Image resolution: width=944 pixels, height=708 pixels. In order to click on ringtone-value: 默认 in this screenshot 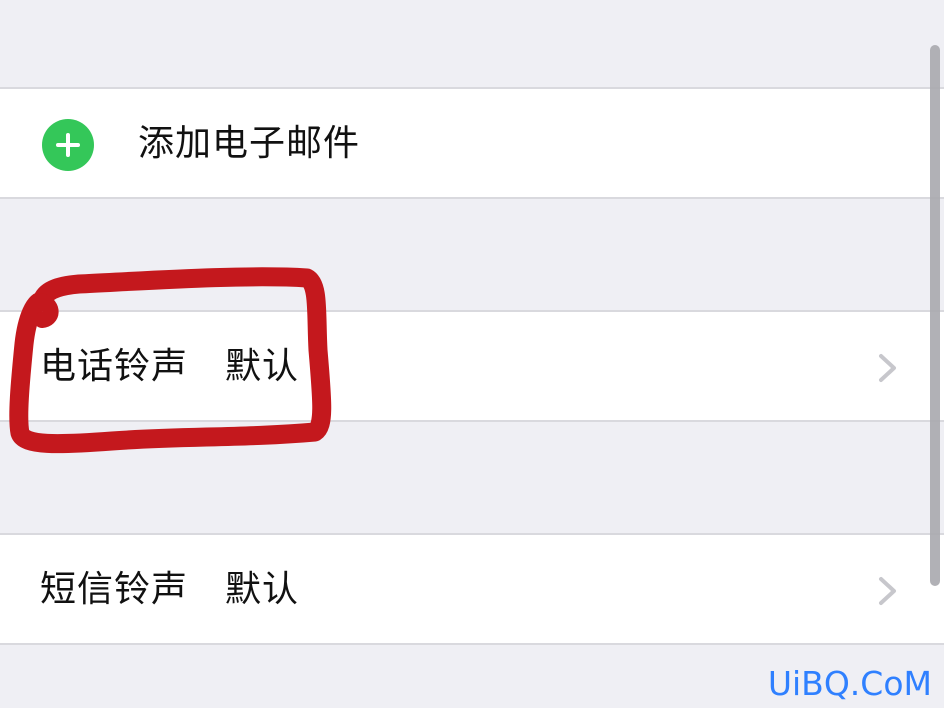, I will do `click(262, 366)`.